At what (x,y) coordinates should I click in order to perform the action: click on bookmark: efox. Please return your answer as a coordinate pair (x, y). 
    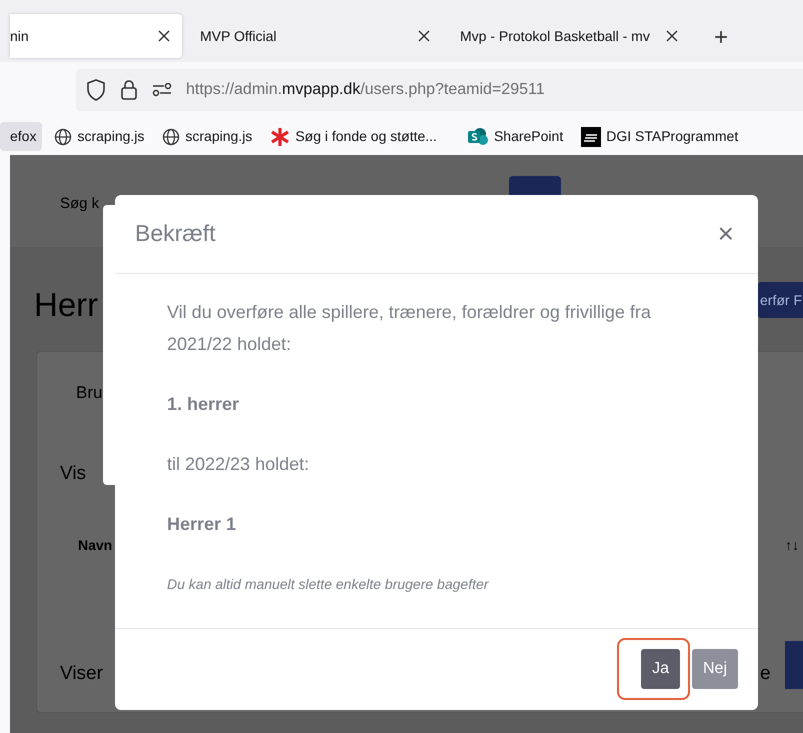
    Looking at the image, I should click on (21, 136).